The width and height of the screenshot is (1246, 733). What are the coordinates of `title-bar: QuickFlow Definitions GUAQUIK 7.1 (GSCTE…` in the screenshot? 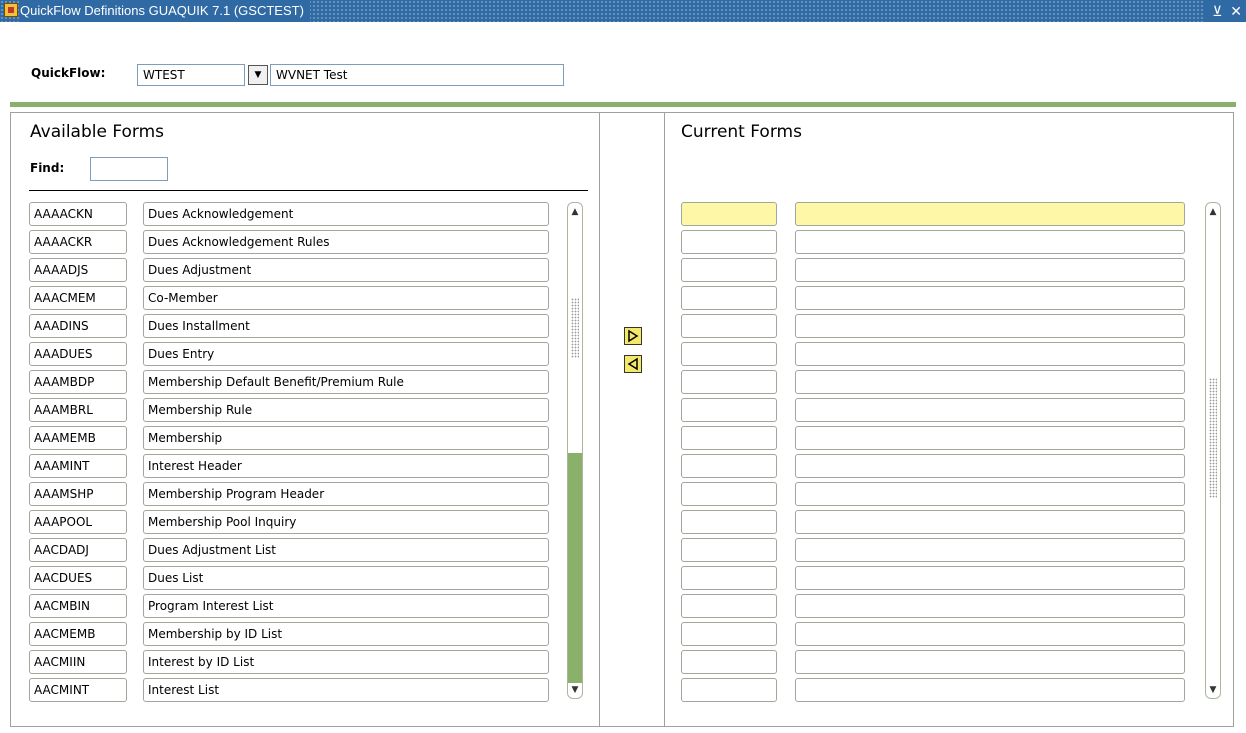 It's located at (623, 11).